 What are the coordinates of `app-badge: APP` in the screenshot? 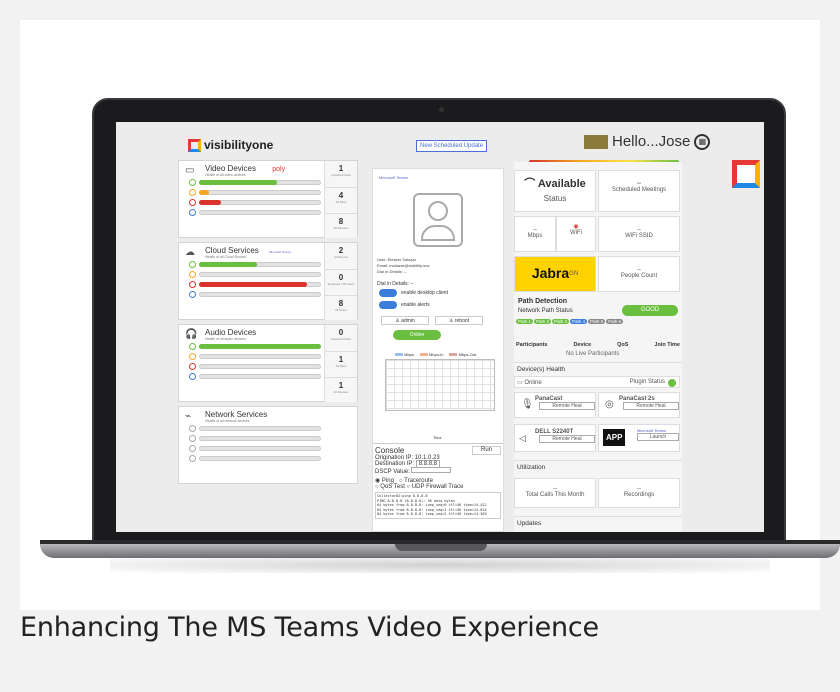 It's located at (614, 437).